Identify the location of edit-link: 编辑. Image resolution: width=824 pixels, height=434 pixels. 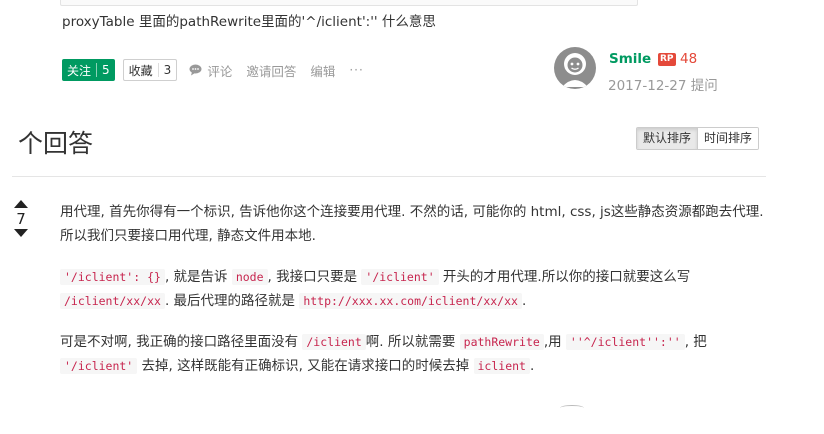
(322, 70).